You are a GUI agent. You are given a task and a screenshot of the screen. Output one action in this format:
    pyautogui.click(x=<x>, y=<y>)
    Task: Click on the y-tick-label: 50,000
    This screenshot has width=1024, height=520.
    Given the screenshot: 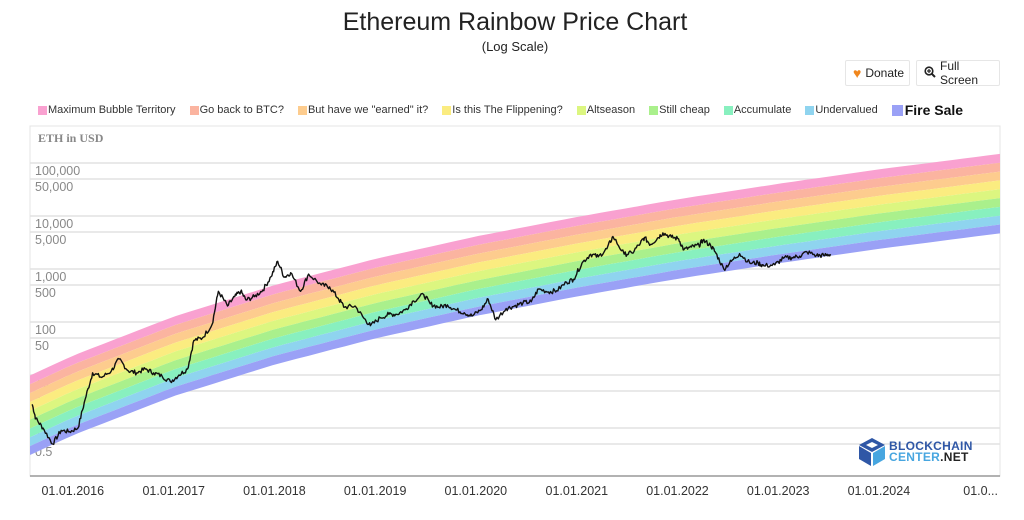 What is the action you would take?
    pyautogui.click(x=54, y=187)
    